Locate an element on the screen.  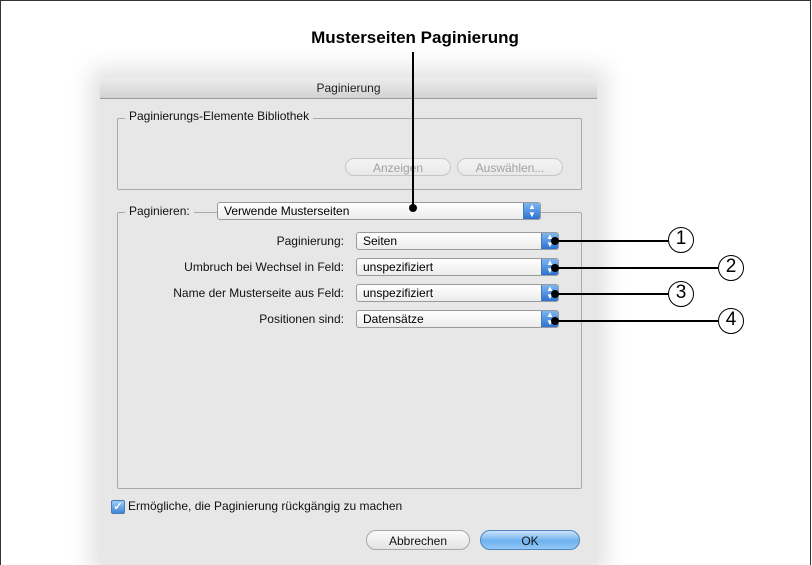
dialog-title: Paginierung is located at coordinates (348, 88).